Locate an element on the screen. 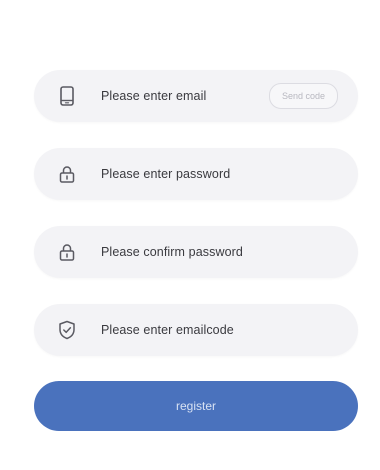  email-field: Please enter email Send code is located at coordinates (196, 96).